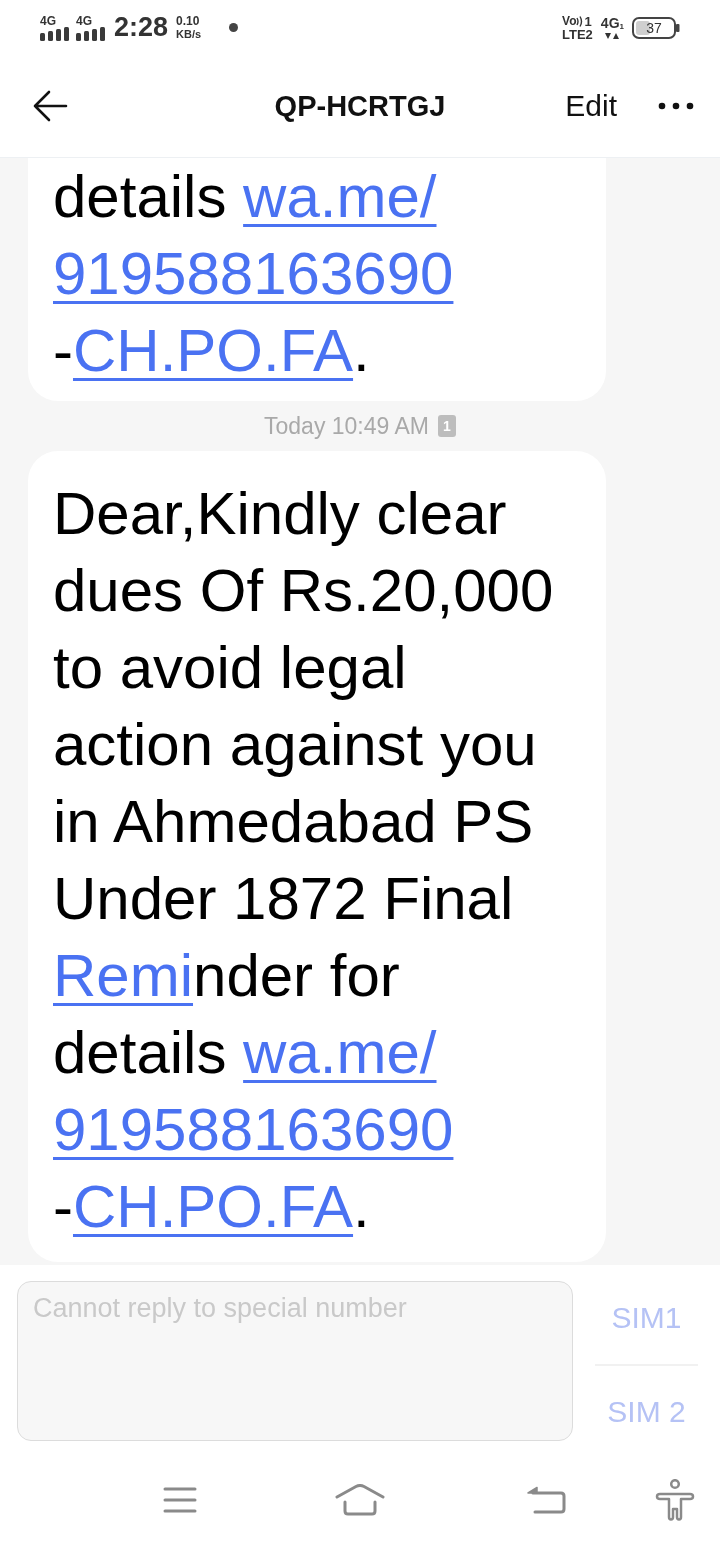  What do you see at coordinates (360, 106) in the screenshot?
I see `conversation-title: QP-HCRTGJ` at bounding box center [360, 106].